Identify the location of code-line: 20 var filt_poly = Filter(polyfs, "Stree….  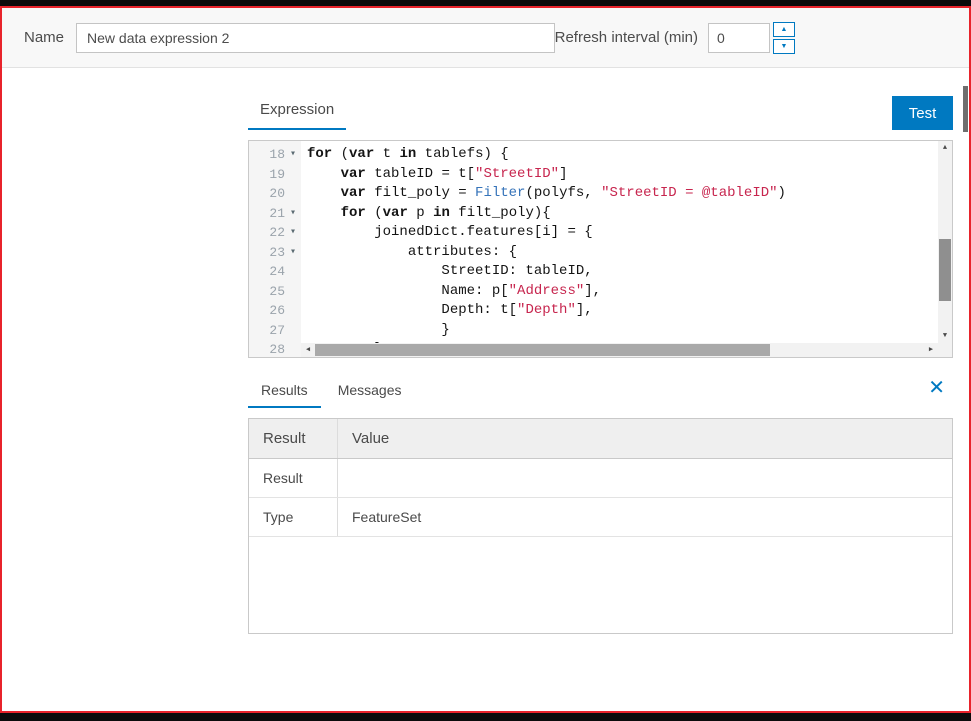
(593, 194).